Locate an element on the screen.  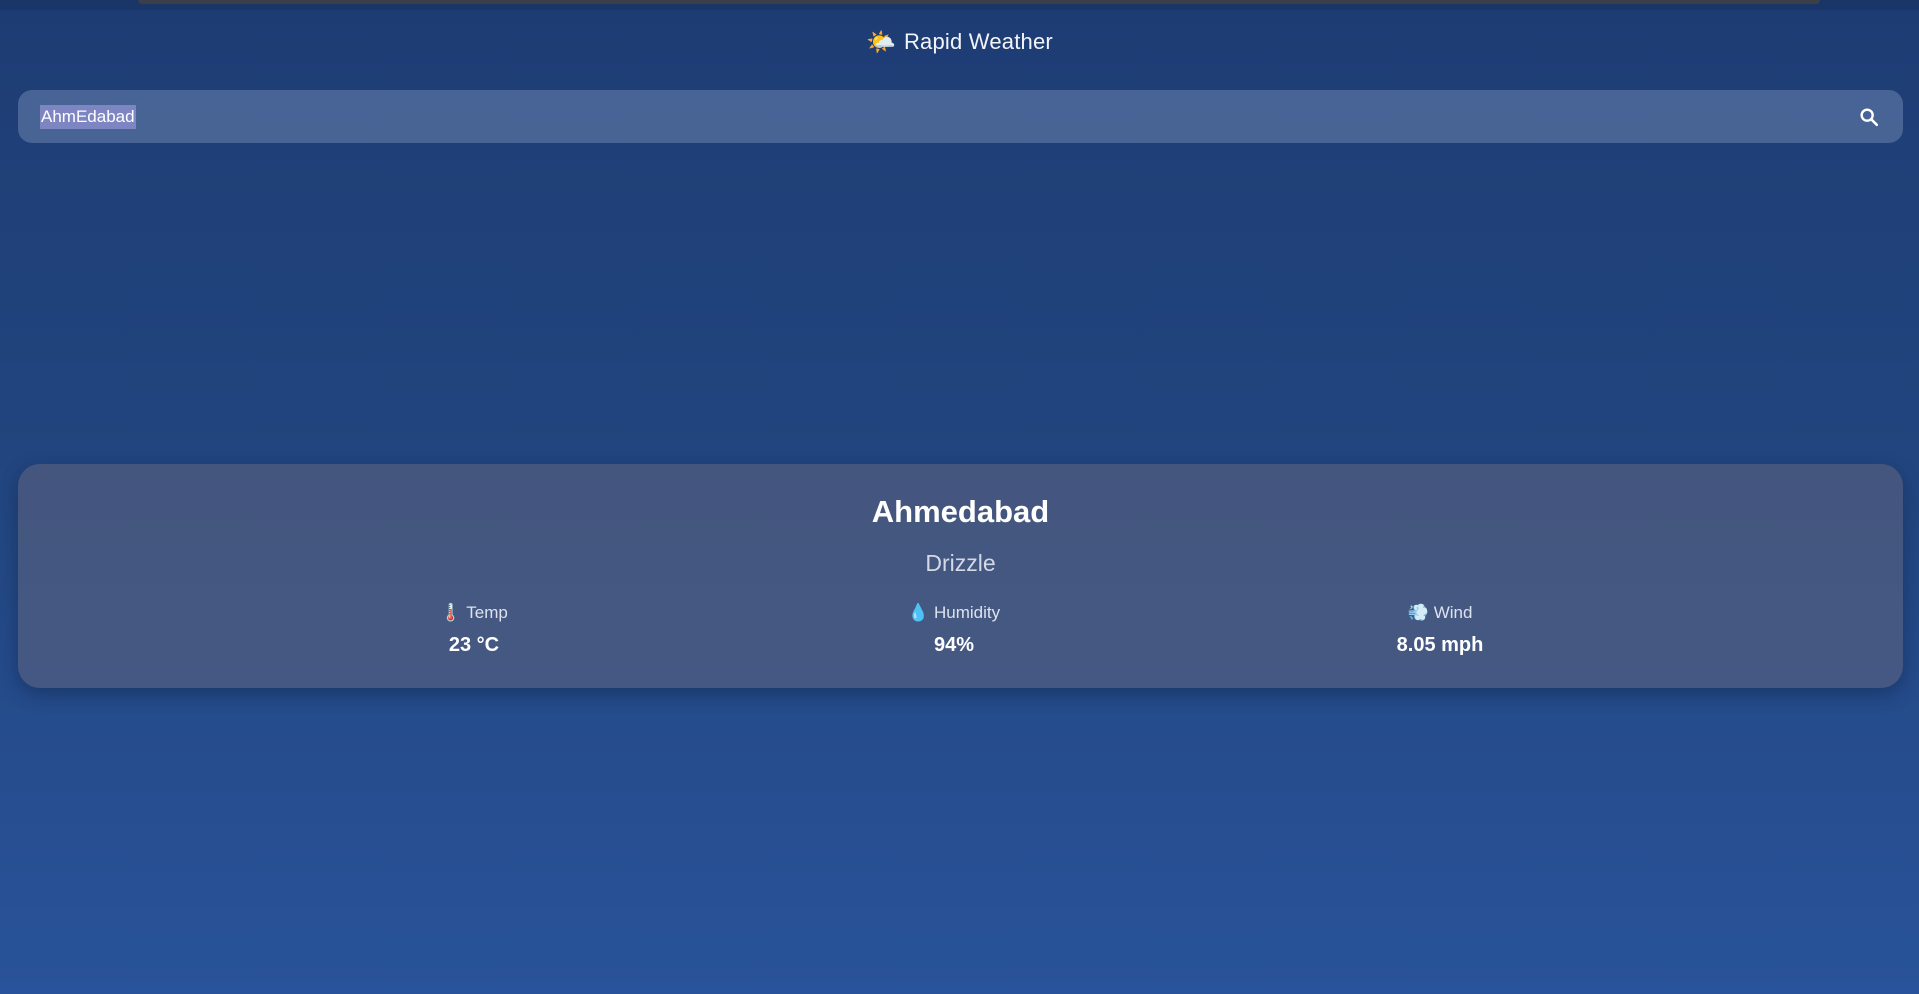
search-bar: AhmEdabad is located at coordinates (960, 116).